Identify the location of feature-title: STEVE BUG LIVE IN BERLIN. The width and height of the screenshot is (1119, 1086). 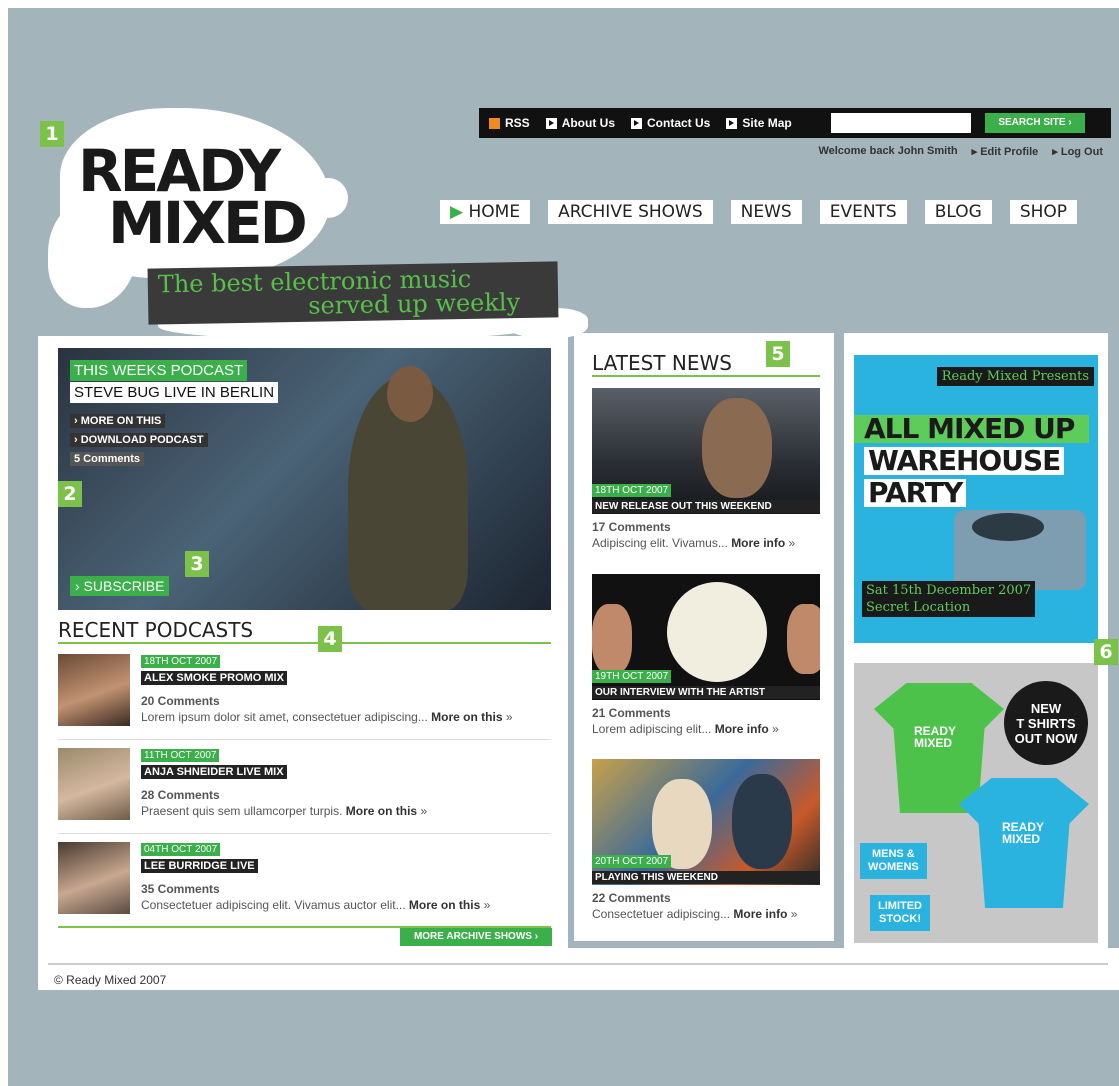
(174, 392).